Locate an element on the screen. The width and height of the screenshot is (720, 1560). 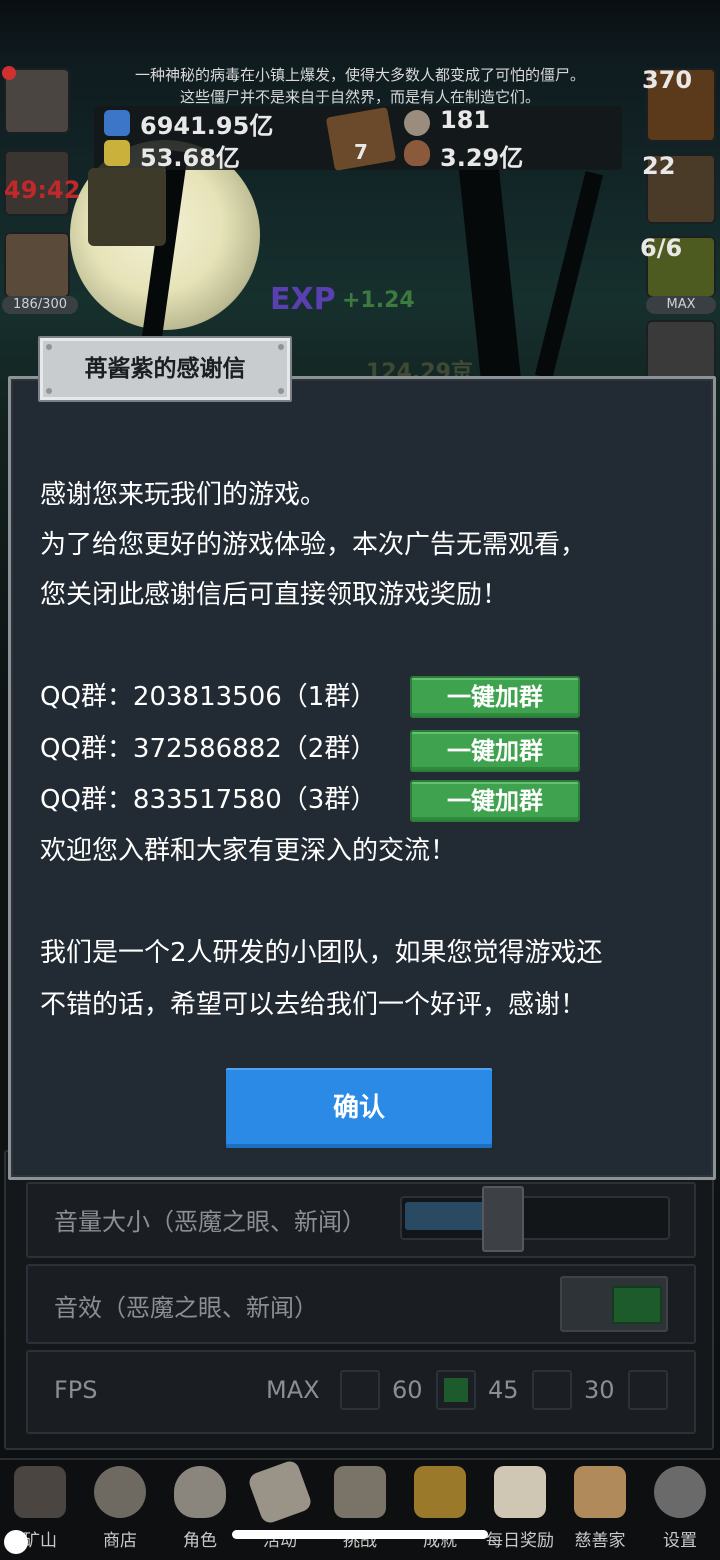
nav-settings: 设置 is located at coordinates (680, 1510).